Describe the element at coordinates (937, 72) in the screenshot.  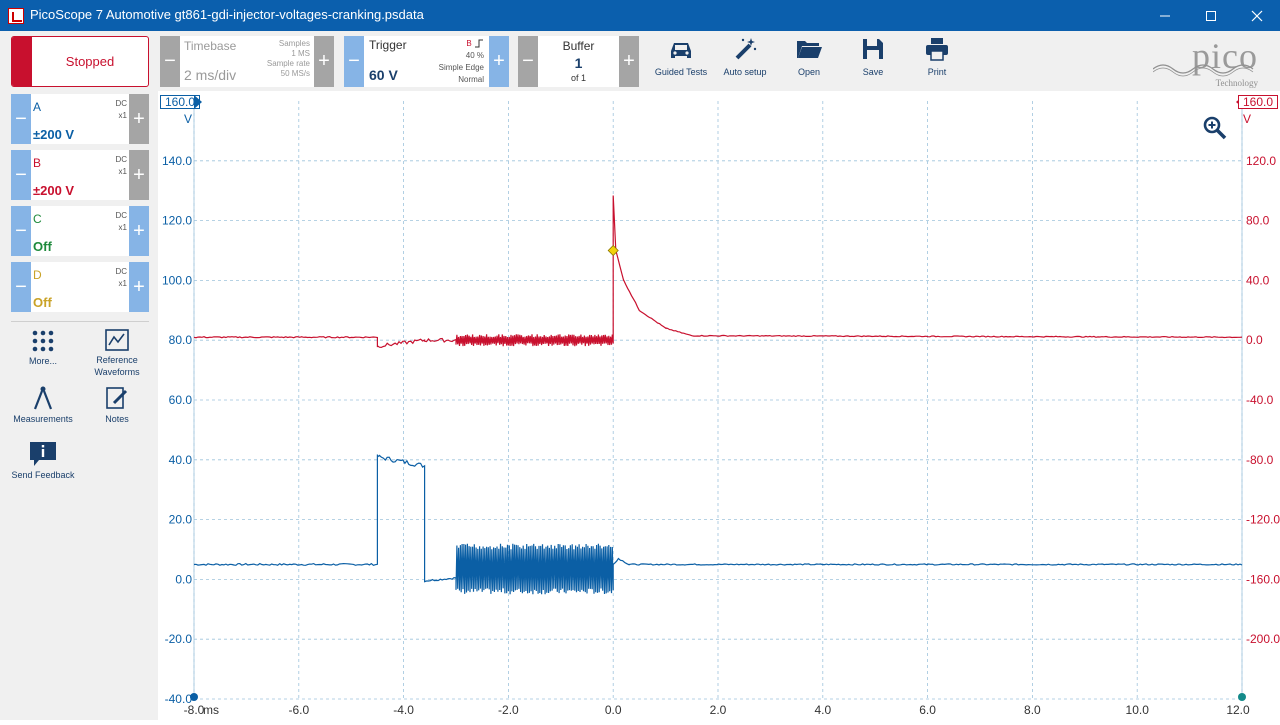
I see `print-label: Print` at that location.